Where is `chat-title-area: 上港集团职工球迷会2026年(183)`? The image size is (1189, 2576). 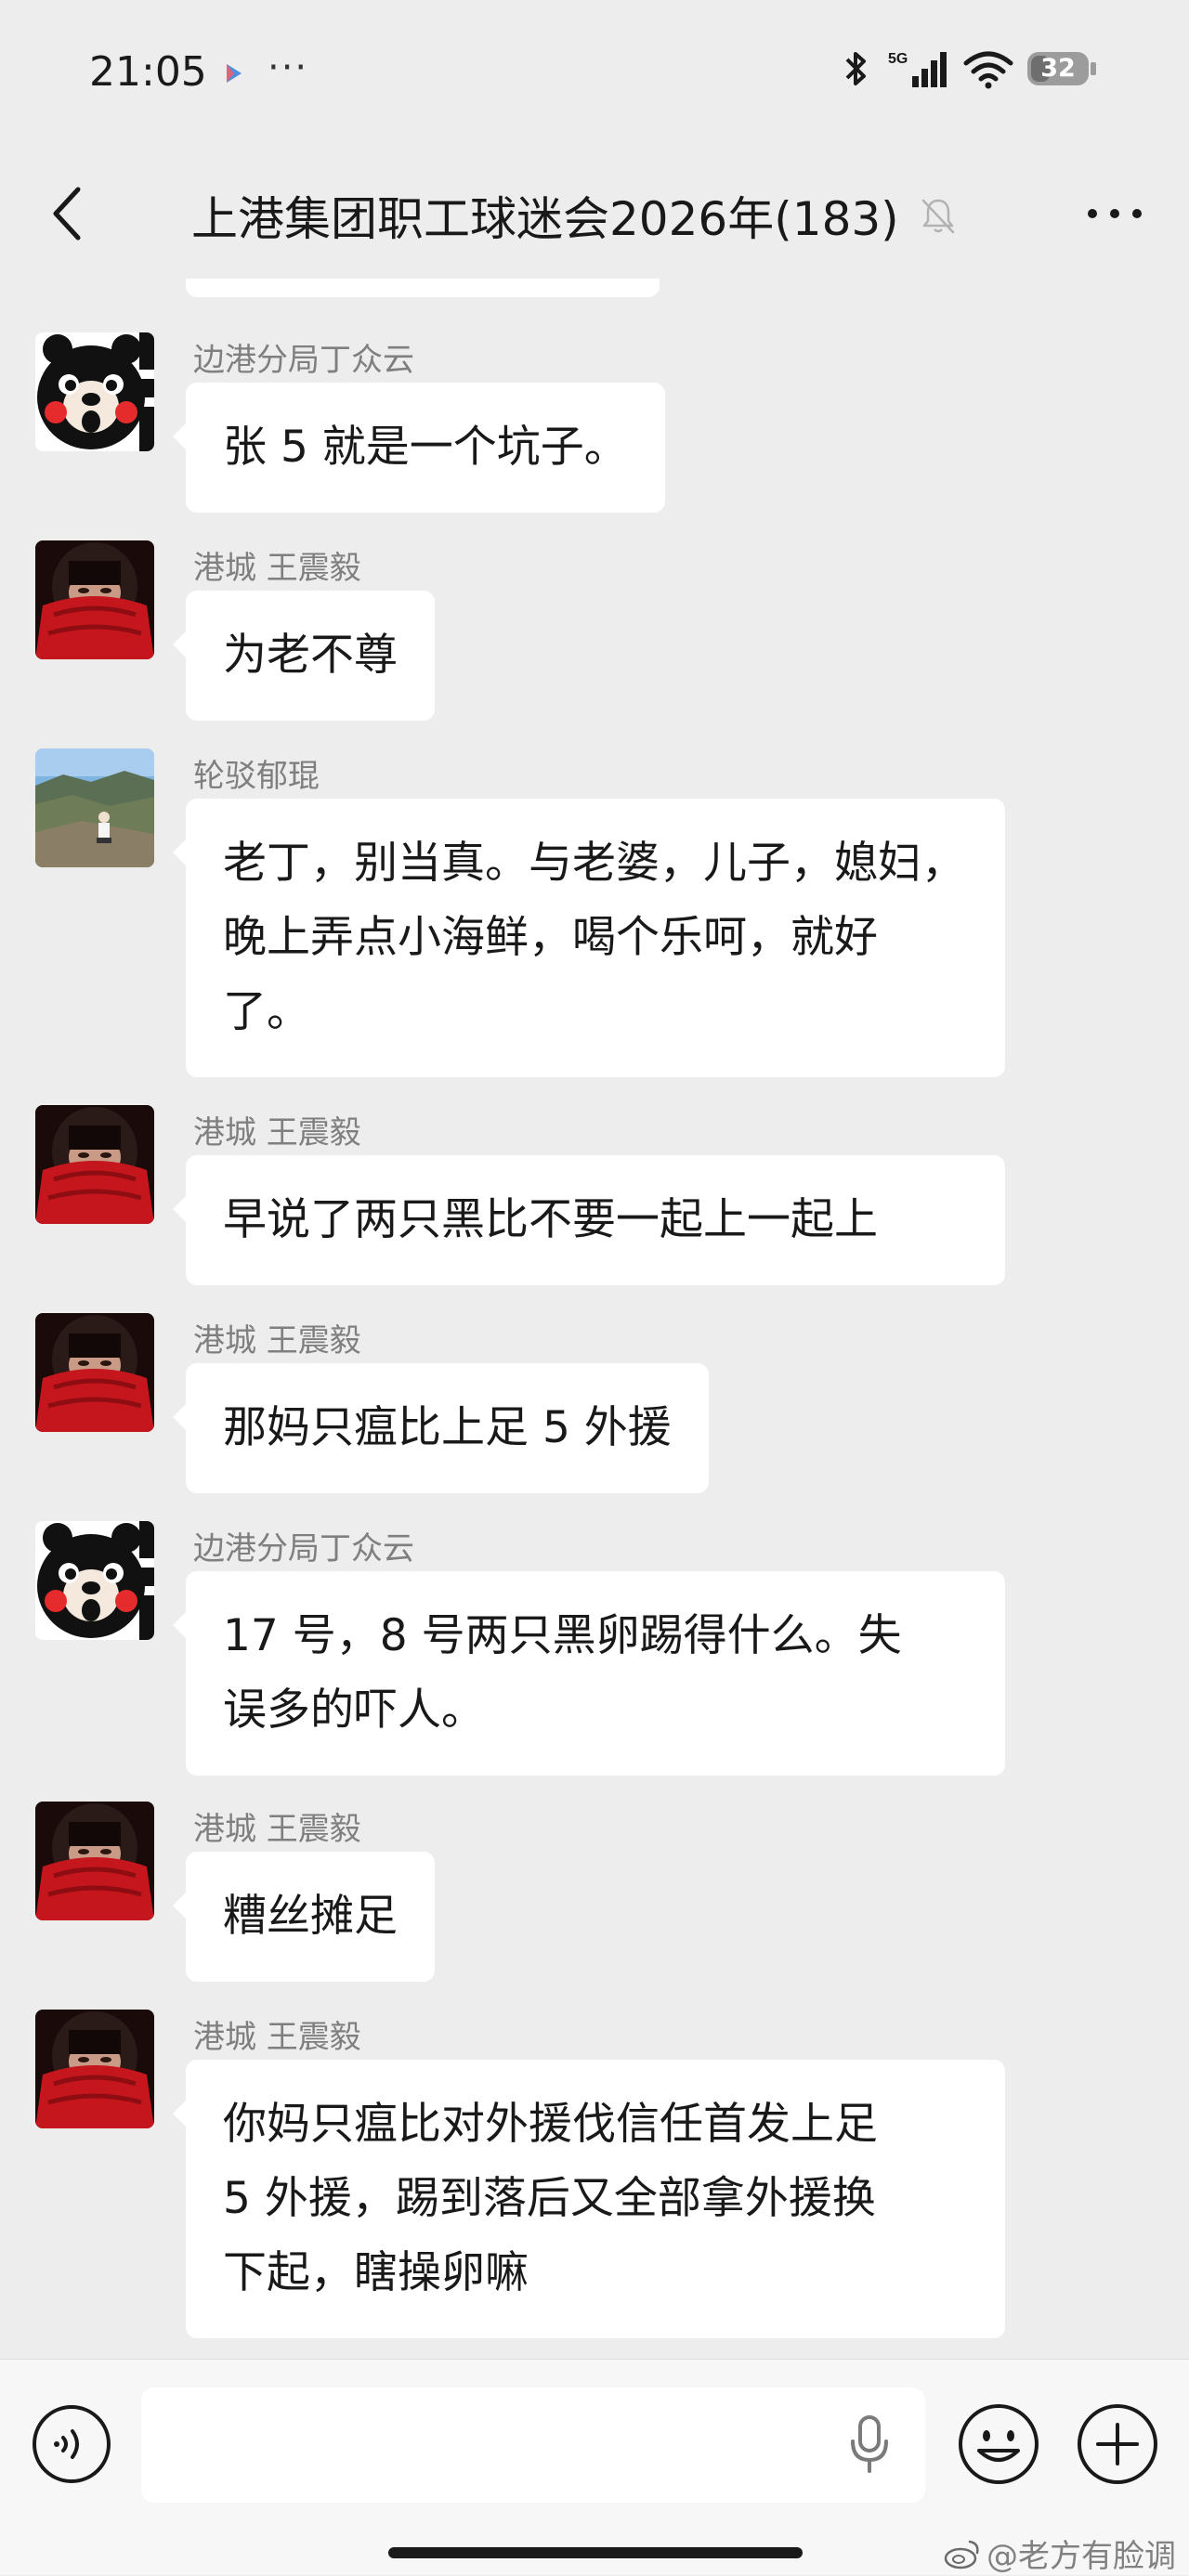 chat-title-area: 上港集团职工球迷会2026年(183) is located at coordinates (575, 215).